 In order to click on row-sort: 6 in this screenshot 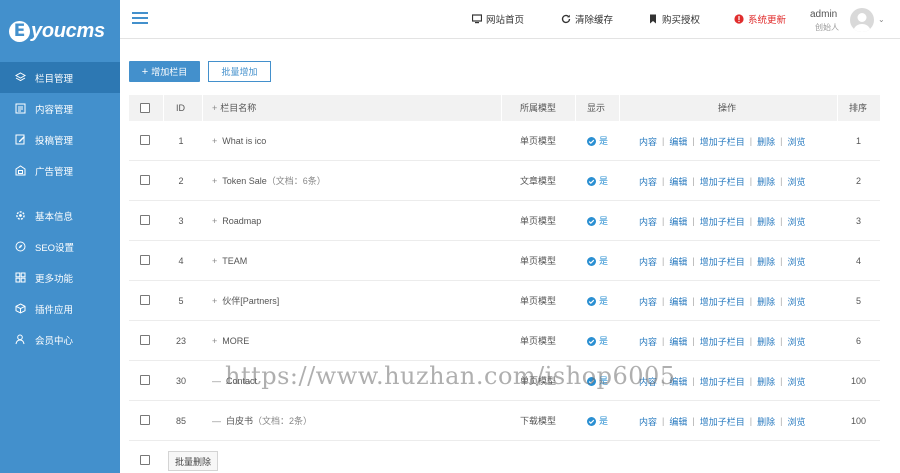, I will do `click(858, 341)`.